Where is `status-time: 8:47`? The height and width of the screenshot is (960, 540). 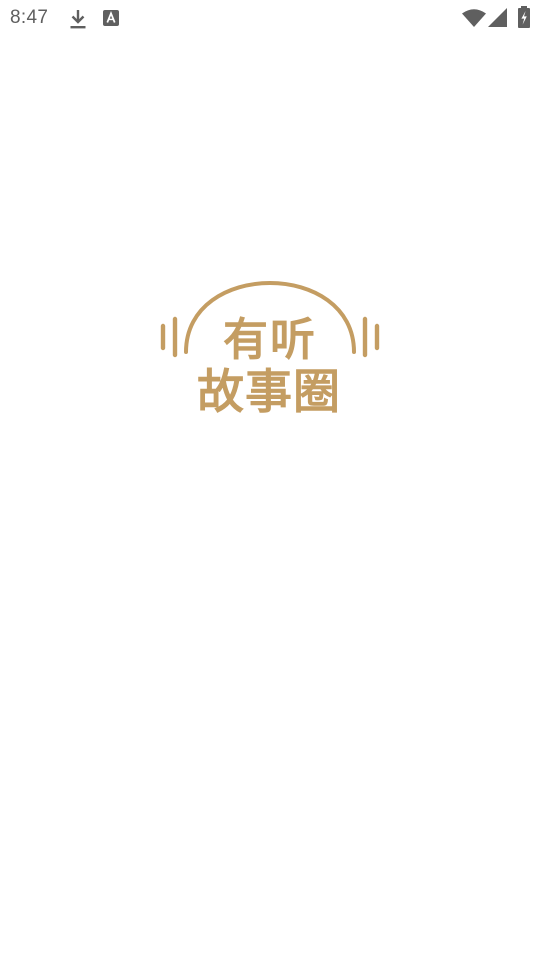 status-time: 8:47 is located at coordinates (29, 17).